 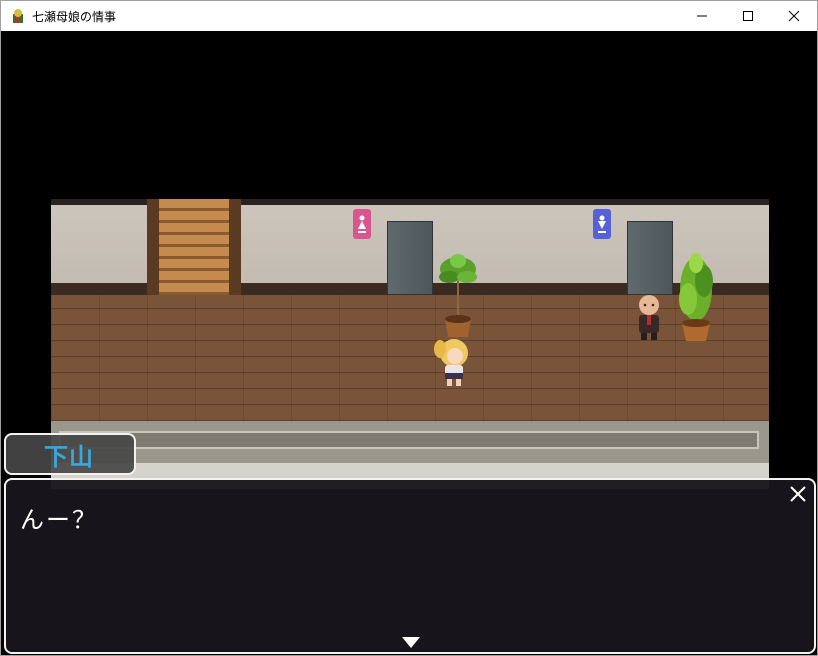 What do you see at coordinates (409, 440) in the screenshot?
I see `counter-top` at bounding box center [409, 440].